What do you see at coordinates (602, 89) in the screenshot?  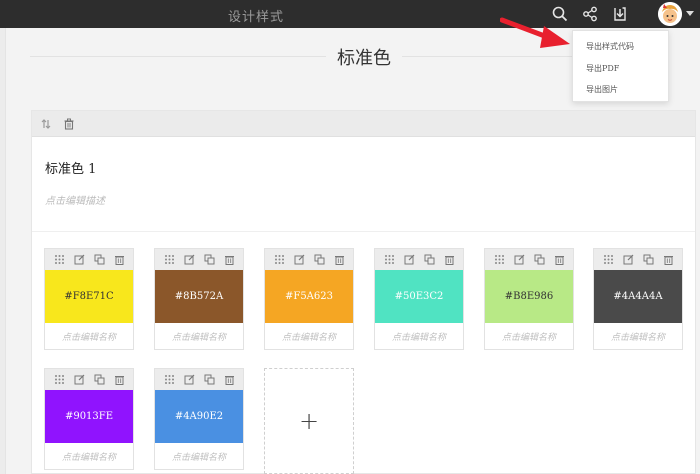 I see `export-image-menu-item: 导出图片` at bounding box center [602, 89].